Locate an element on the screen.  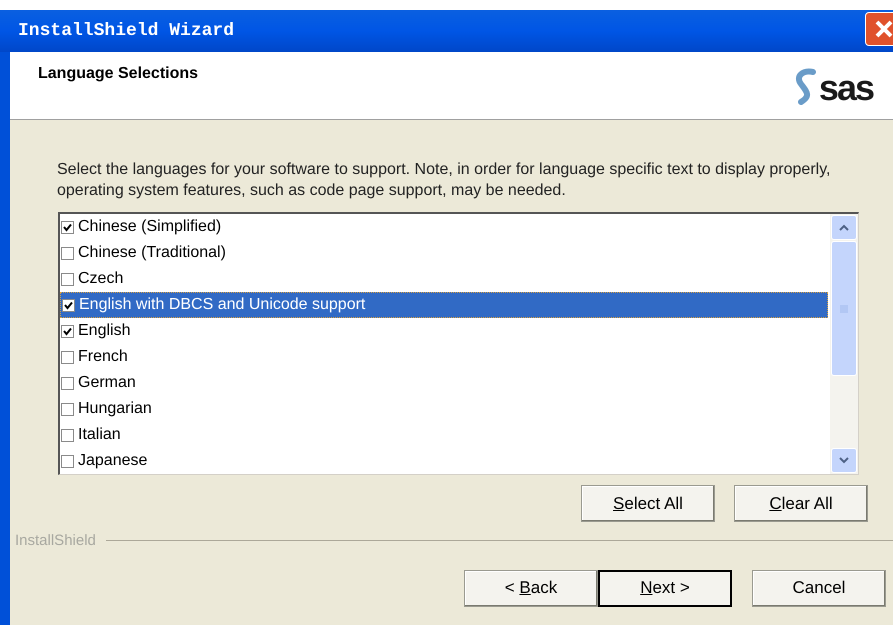
chevron-up-icon is located at coordinates (844, 227).